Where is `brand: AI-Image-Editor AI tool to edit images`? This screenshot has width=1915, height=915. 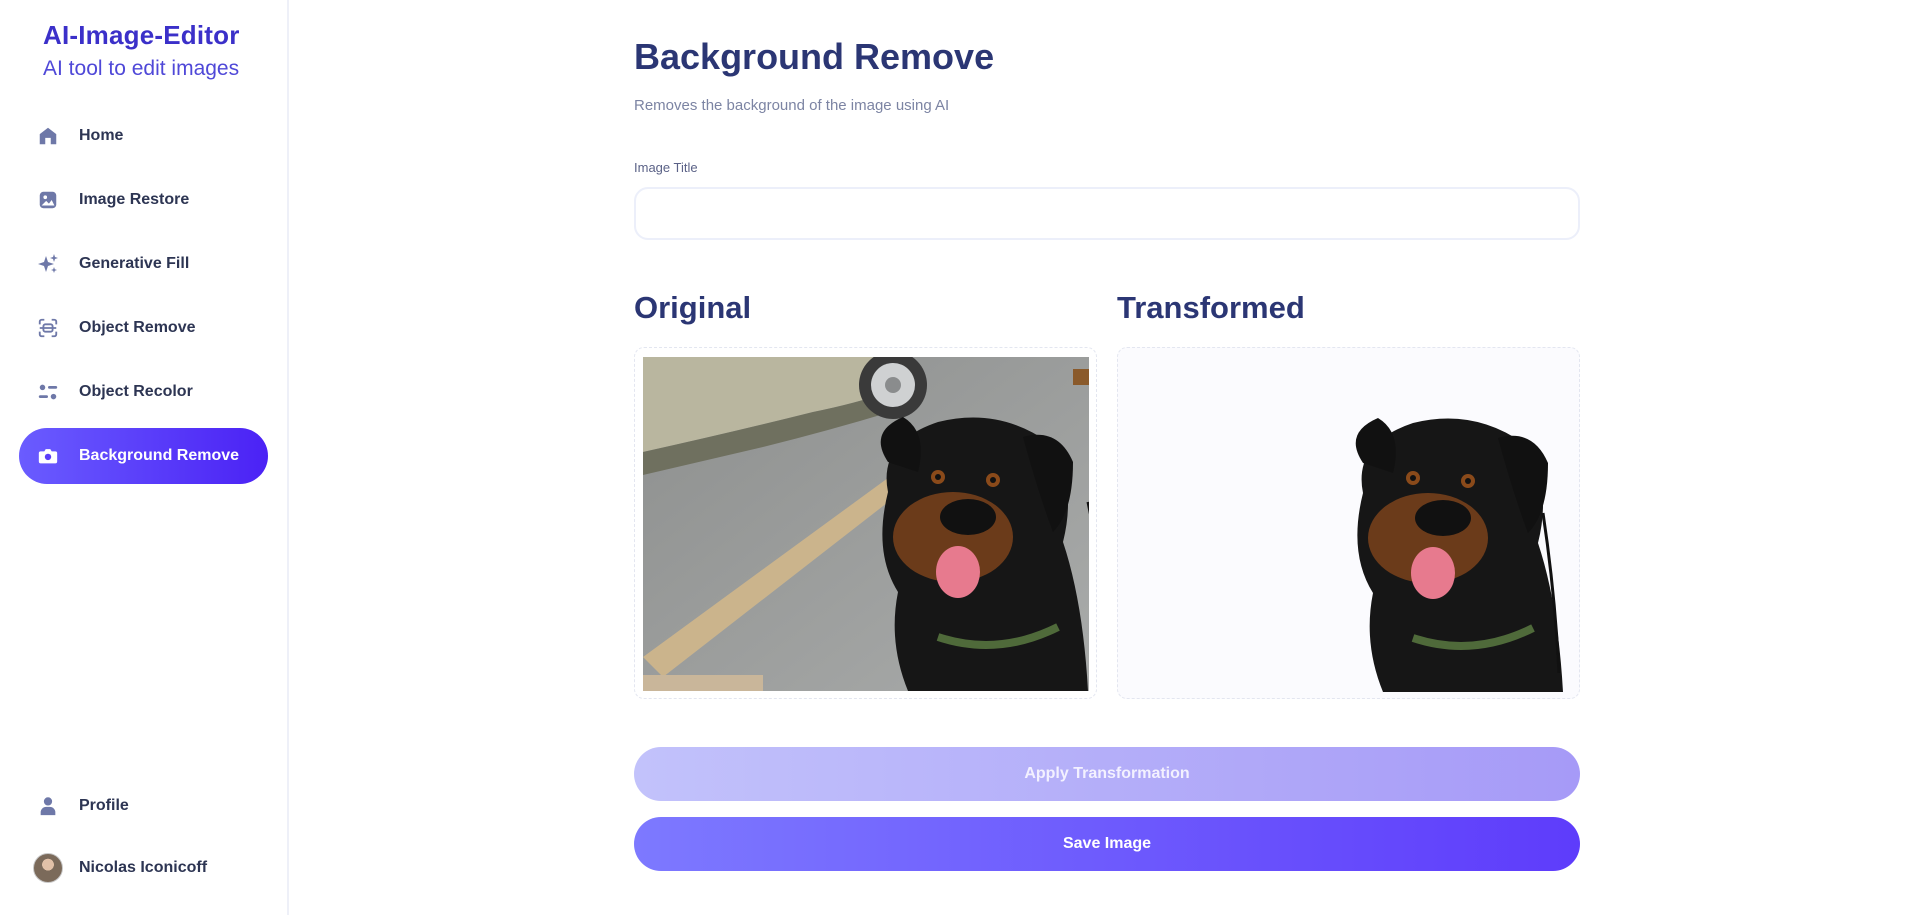 brand: AI-Image-Editor AI tool to edit images is located at coordinates (141, 50).